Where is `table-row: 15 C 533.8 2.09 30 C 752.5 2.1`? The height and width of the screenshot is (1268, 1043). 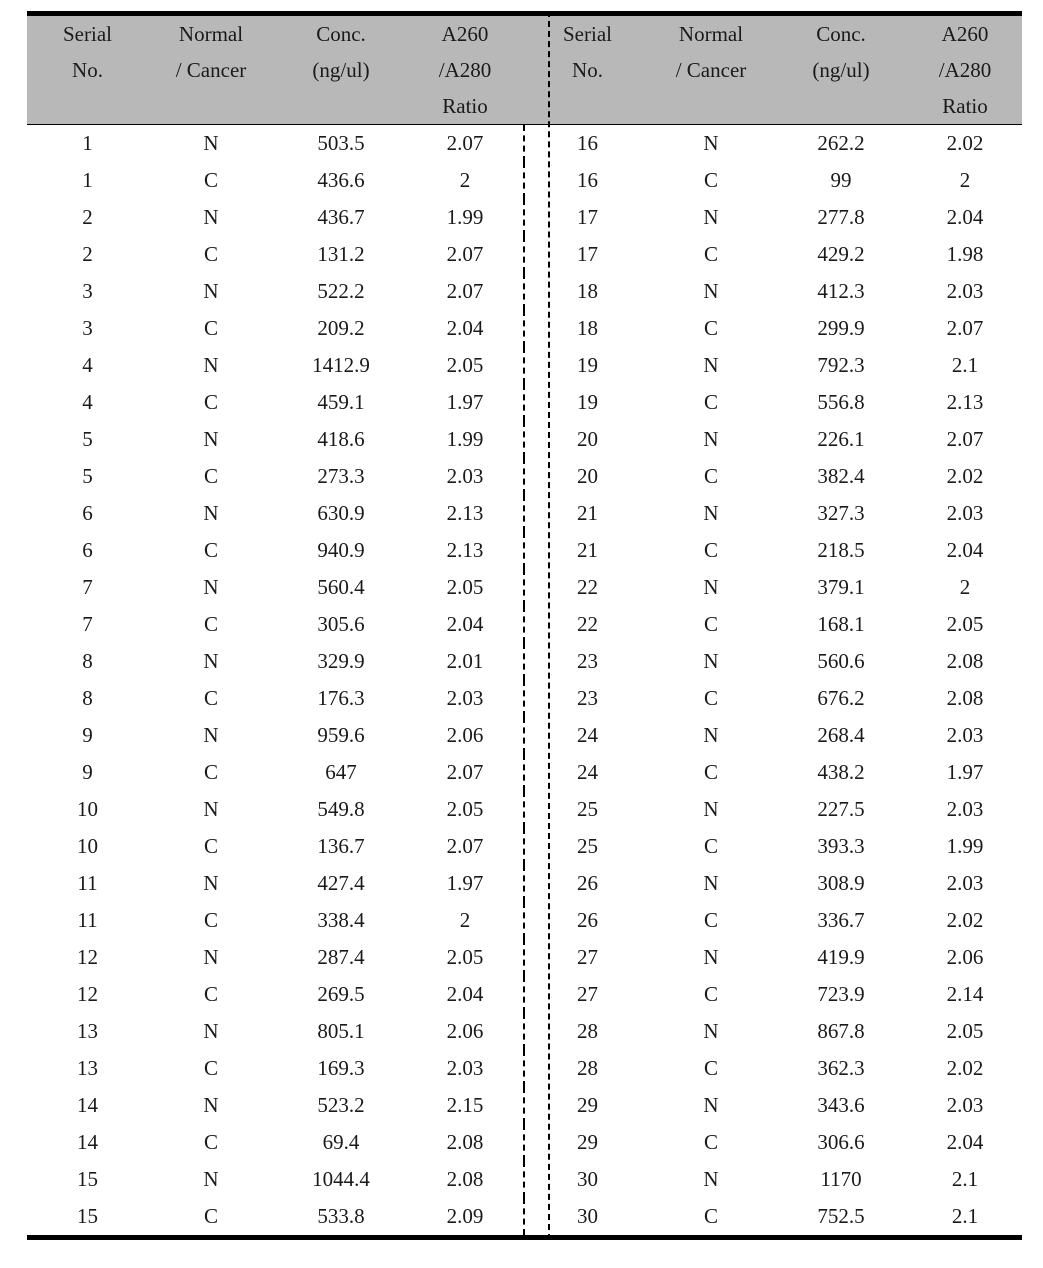 table-row: 15 C 533.8 2.09 30 C 752.5 2.1 is located at coordinates (524, 1218).